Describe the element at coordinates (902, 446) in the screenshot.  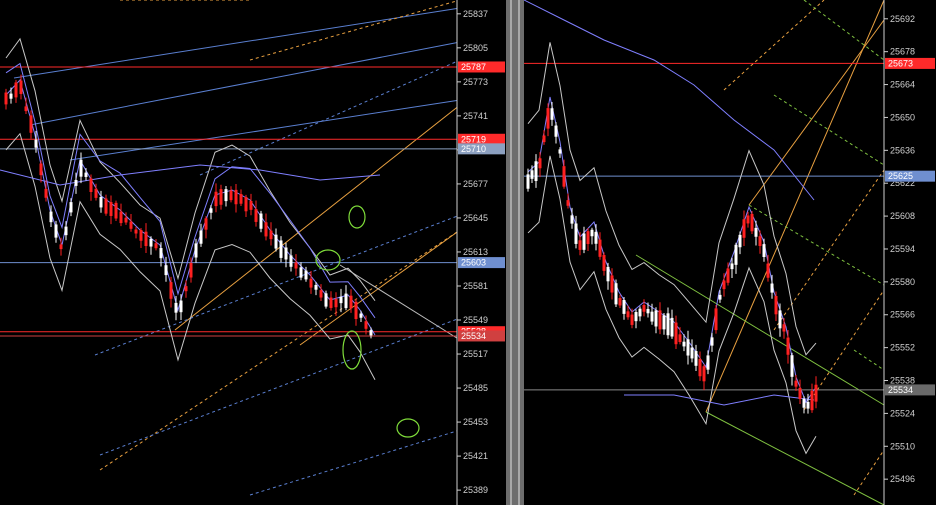
I see `price-tick-label: 25510` at that location.